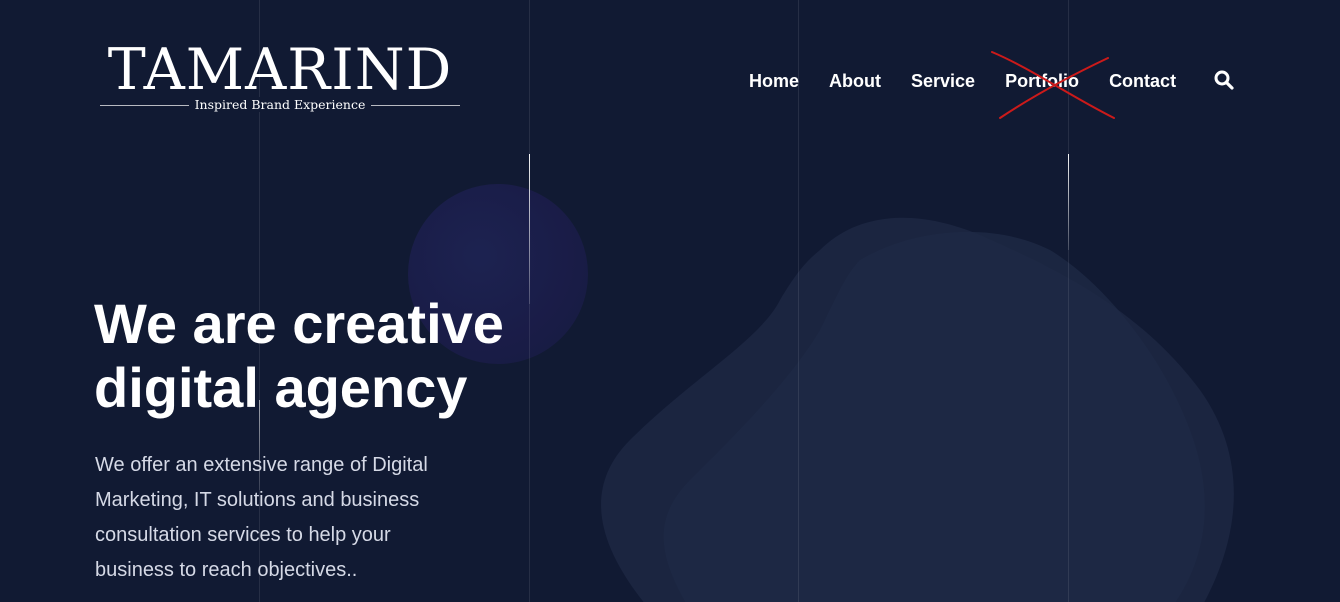 The image size is (1340, 602). What do you see at coordinates (855, 81) in the screenshot?
I see `nav-item-about: About` at bounding box center [855, 81].